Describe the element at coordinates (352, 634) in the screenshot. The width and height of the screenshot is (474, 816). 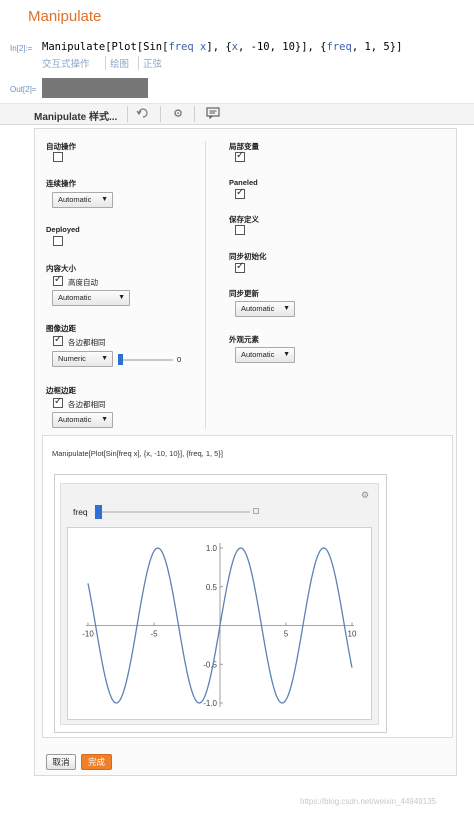
I see `x-tick-label: 10` at that location.